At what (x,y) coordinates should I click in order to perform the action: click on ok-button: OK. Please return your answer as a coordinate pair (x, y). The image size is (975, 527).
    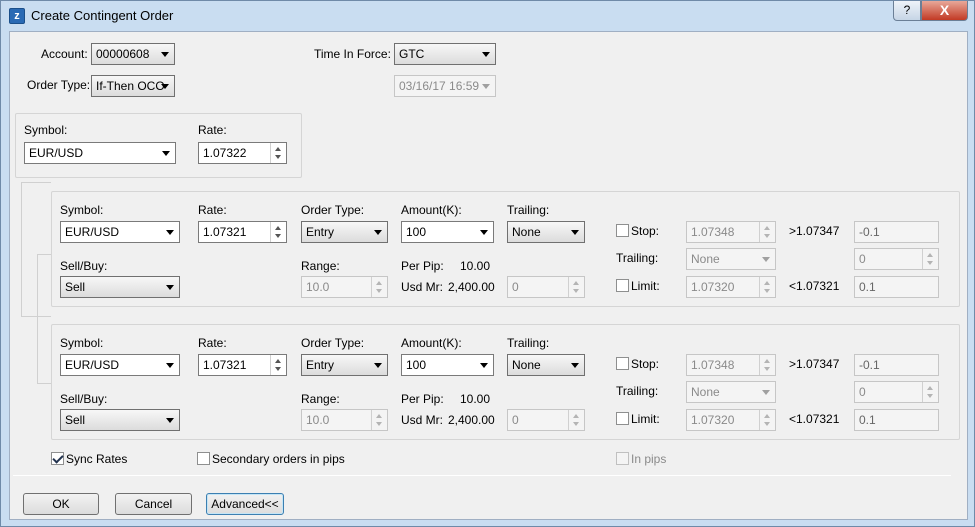
    Looking at the image, I should click on (61, 504).